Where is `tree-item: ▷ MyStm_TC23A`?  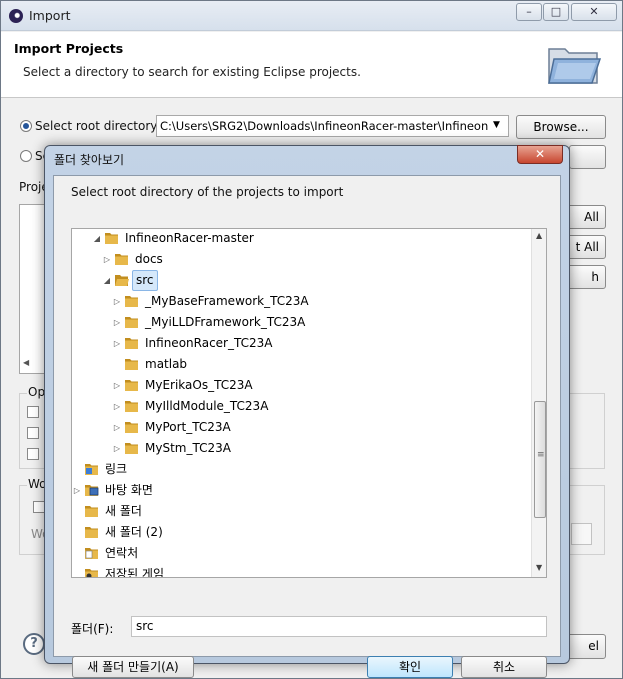 tree-item: ▷ MyStm_TC23A is located at coordinates (299, 448).